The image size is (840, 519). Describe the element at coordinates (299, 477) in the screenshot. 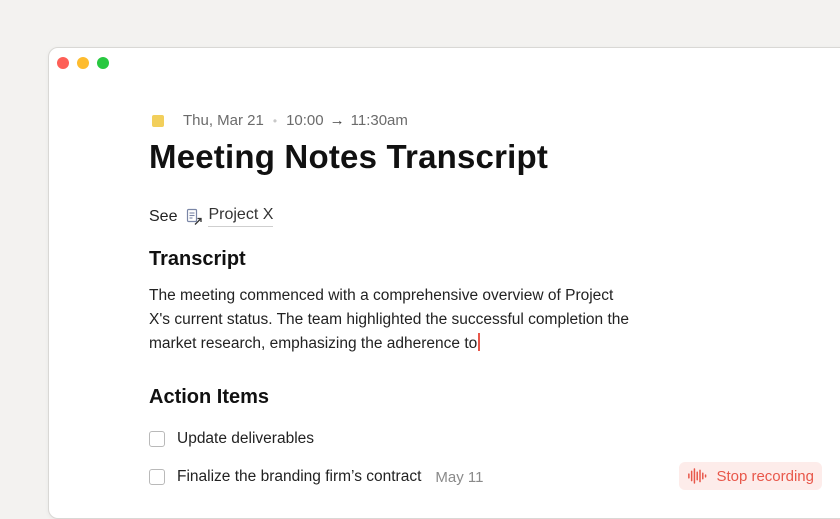

I see `action-item-label: Finalize the branding firm’s contract` at that location.